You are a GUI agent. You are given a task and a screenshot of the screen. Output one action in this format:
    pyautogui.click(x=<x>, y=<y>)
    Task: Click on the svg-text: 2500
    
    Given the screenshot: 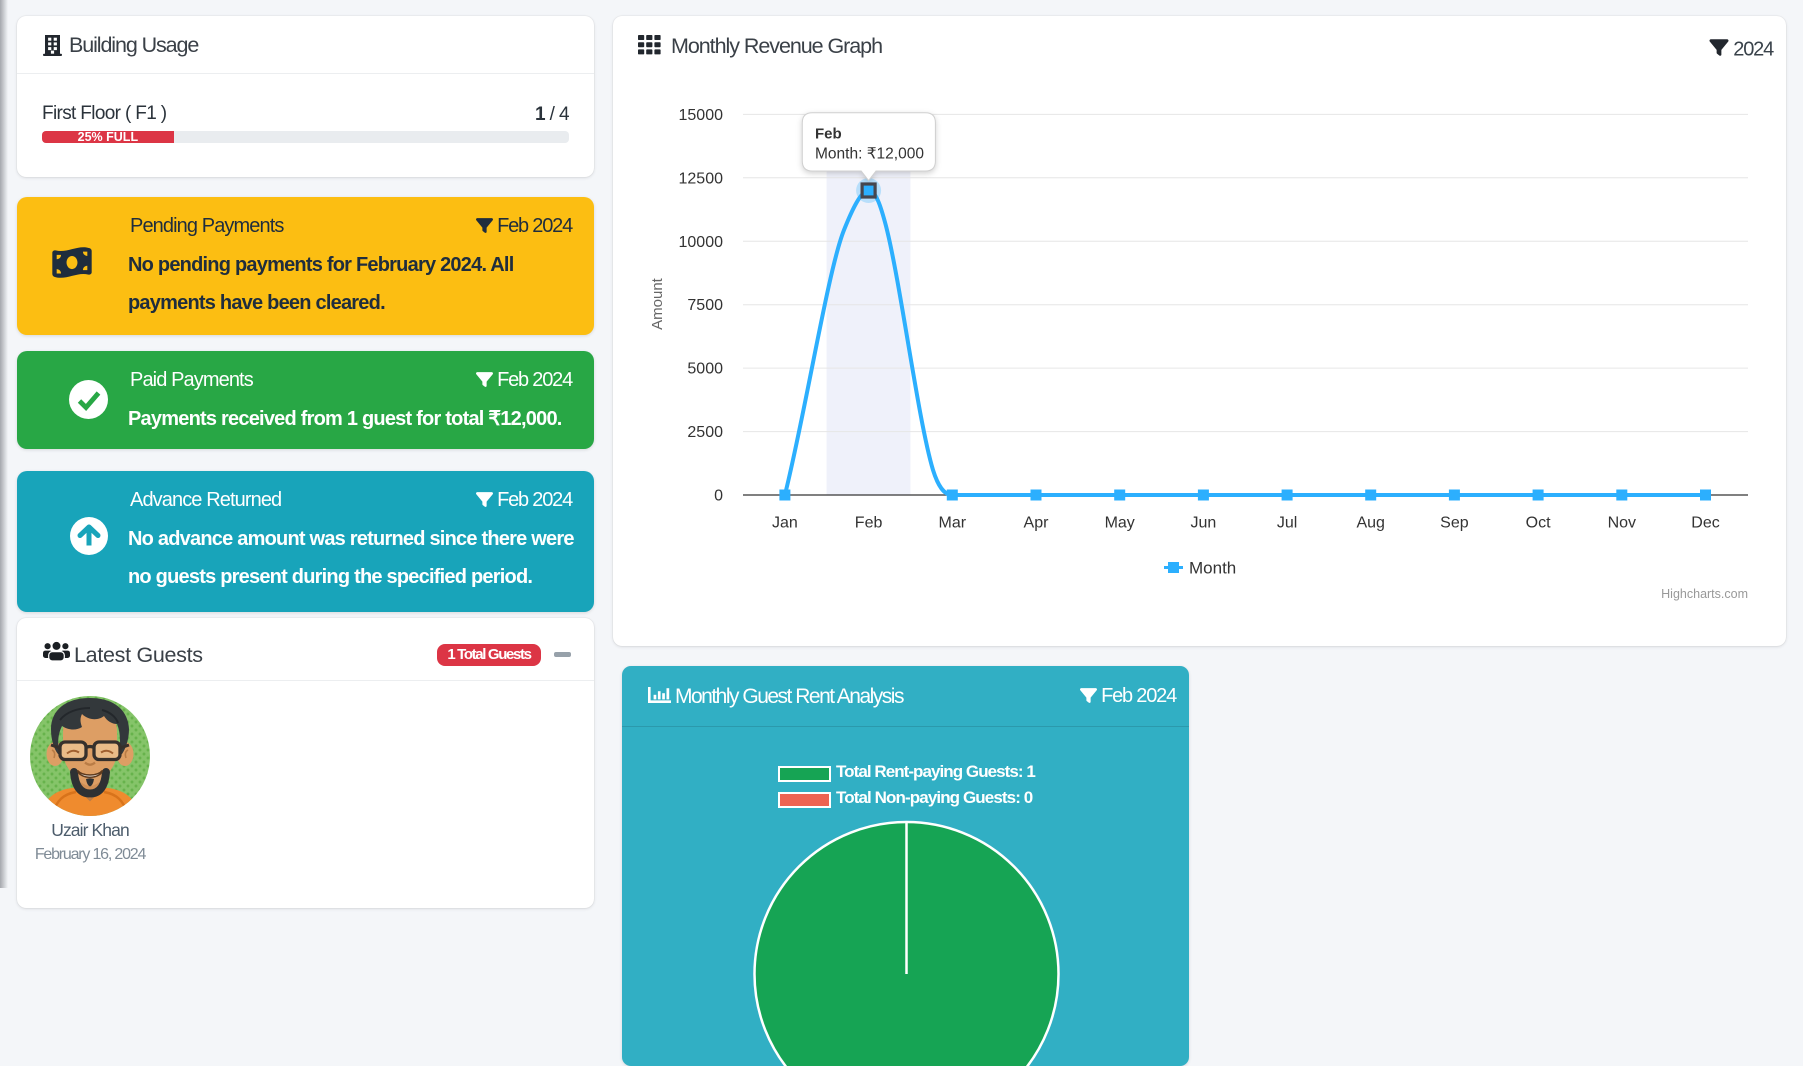 What is the action you would take?
    pyautogui.click(x=705, y=432)
    